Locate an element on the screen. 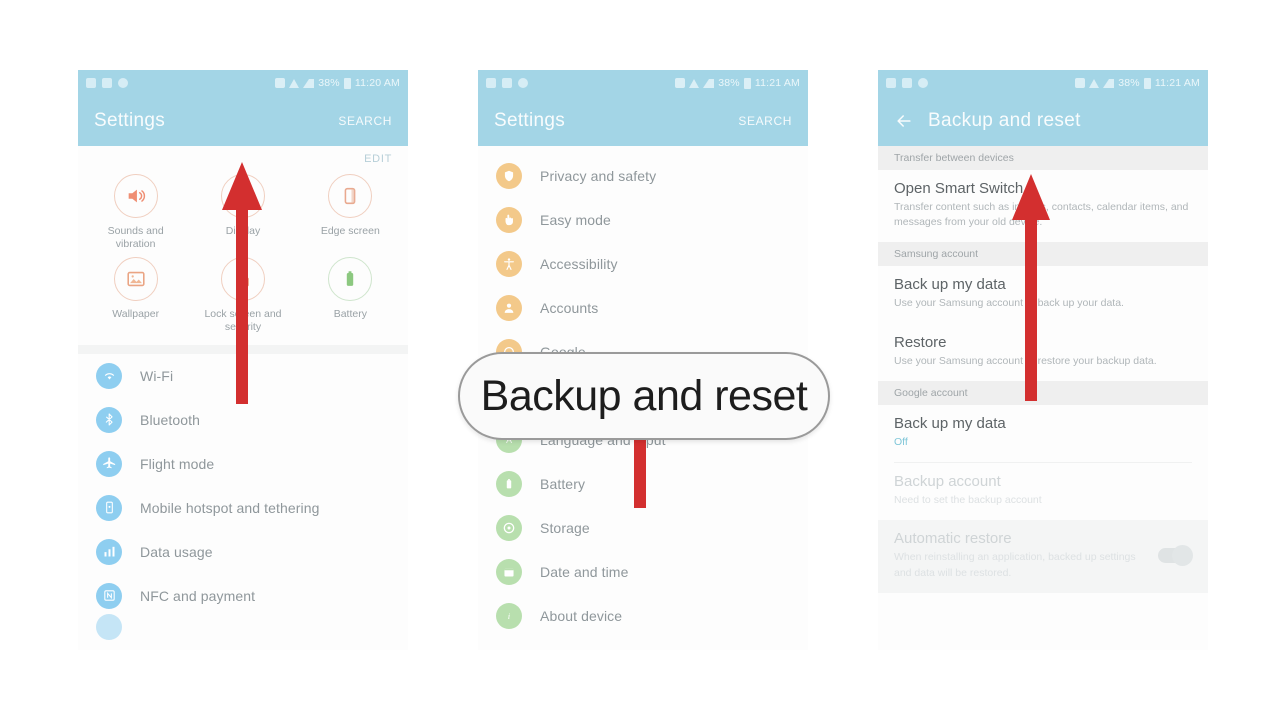  brightness-icon is located at coordinates (242, 196).